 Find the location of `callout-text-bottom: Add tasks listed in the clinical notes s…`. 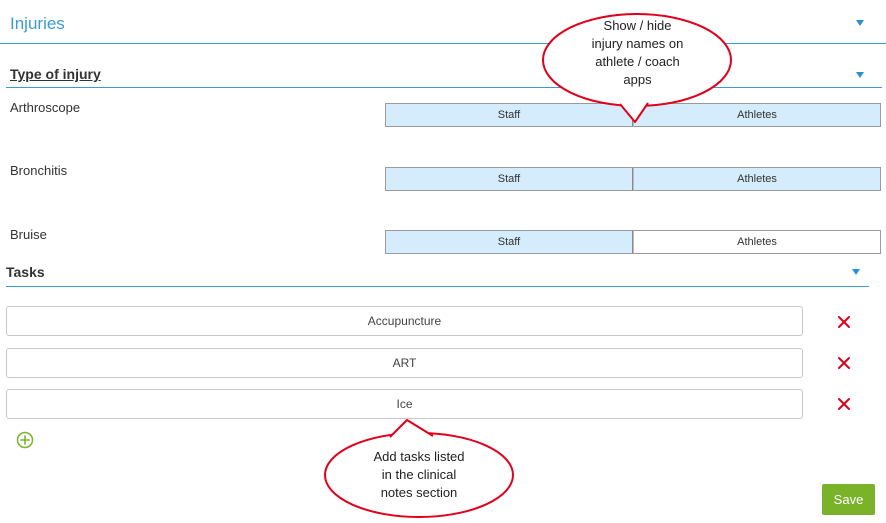

callout-text-bottom: Add tasks listed in the clinical notes s… is located at coordinates (419, 475).